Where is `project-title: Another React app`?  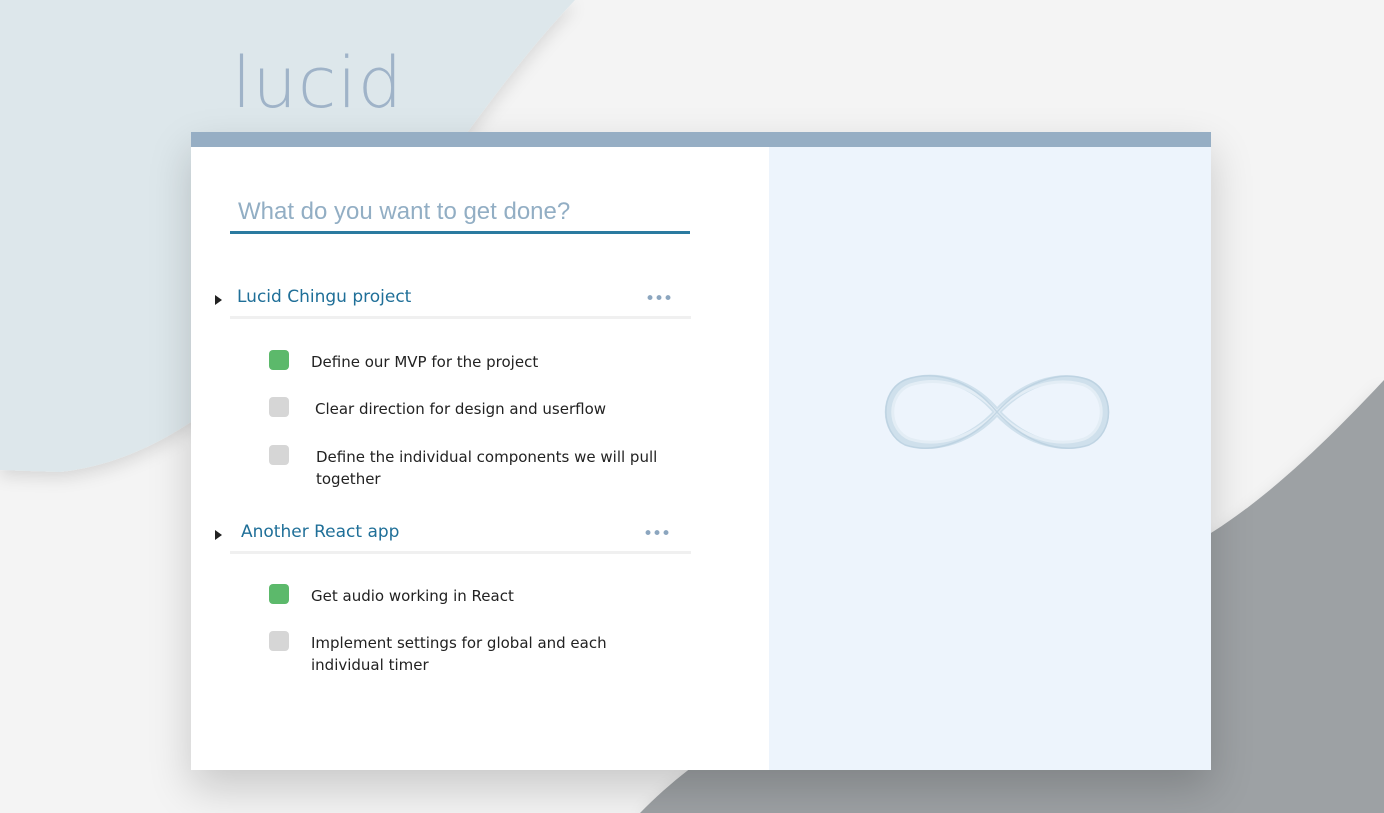 project-title: Another React app is located at coordinates (320, 532).